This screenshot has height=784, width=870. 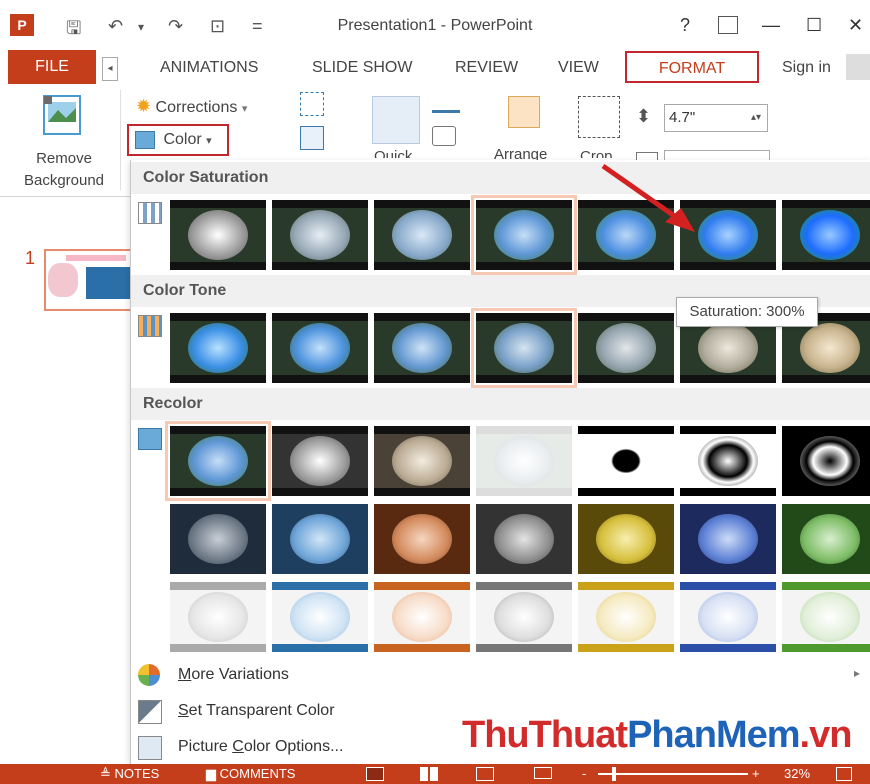 I want to click on maximize-icon: ☐, so click(x=814, y=25).